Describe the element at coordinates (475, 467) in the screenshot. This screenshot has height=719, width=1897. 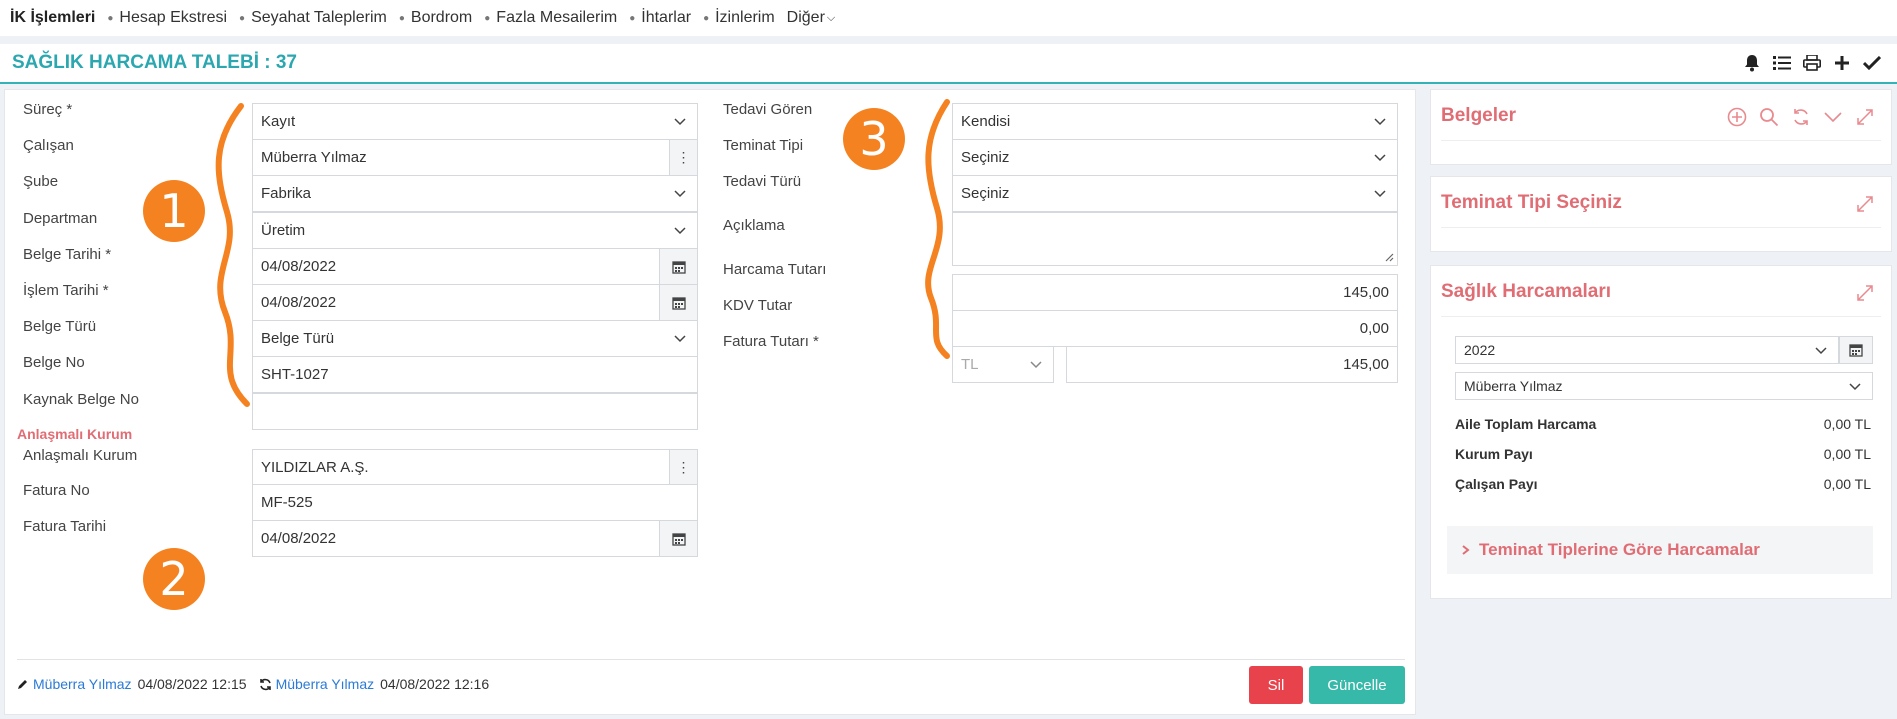
I see `anlasmali-kurum-field: YILDIZLAR A.Ş. ⋮` at that location.